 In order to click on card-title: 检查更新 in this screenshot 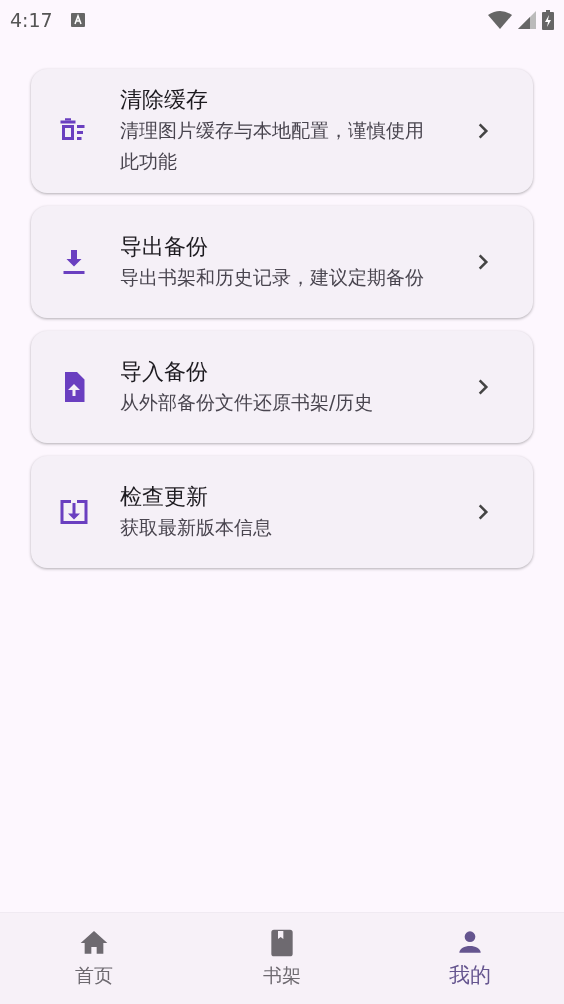, I will do `click(164, 496)`.